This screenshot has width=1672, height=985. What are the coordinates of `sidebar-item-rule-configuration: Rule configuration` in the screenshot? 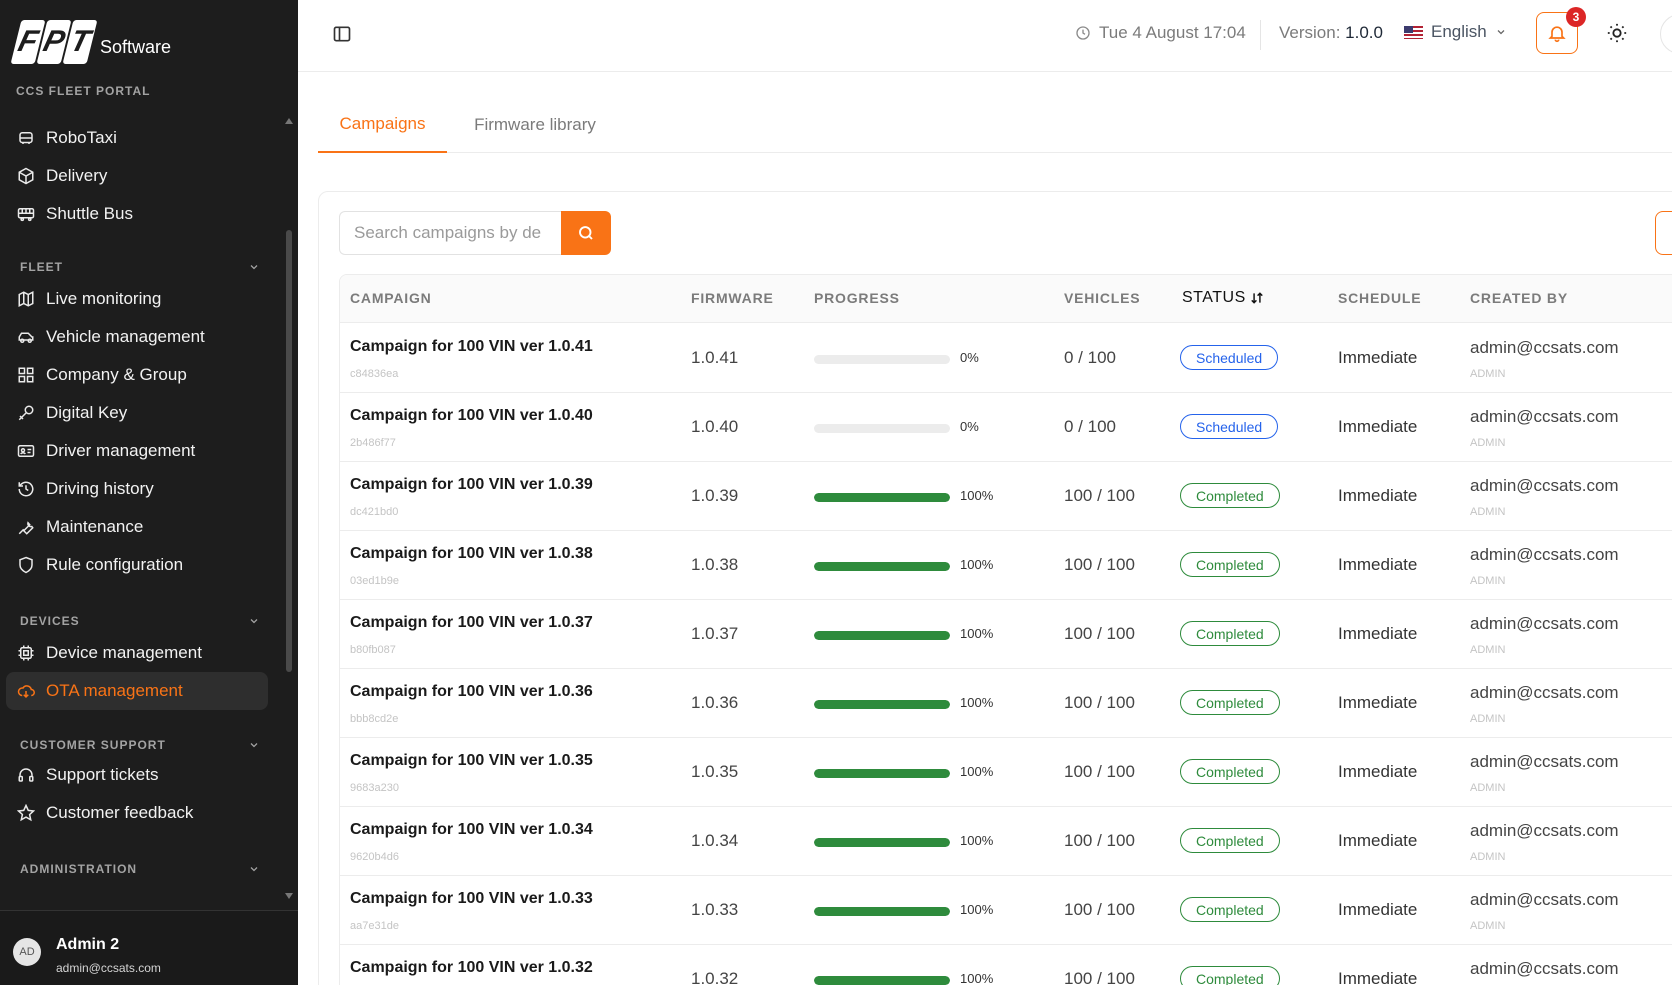 It's located at (137, 565).